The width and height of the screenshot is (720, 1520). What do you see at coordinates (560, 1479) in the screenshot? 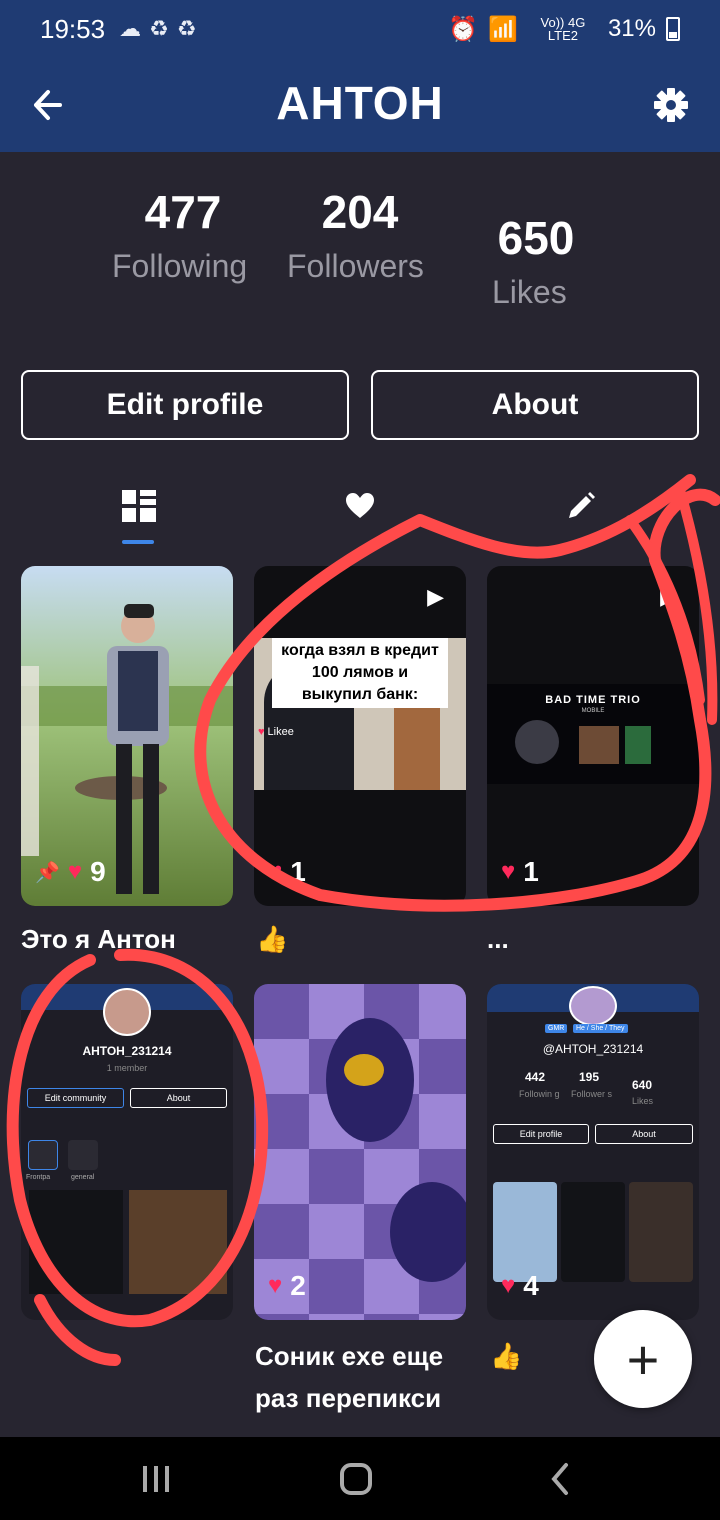
I see `back-icon` at bounding box center [560, 1479].